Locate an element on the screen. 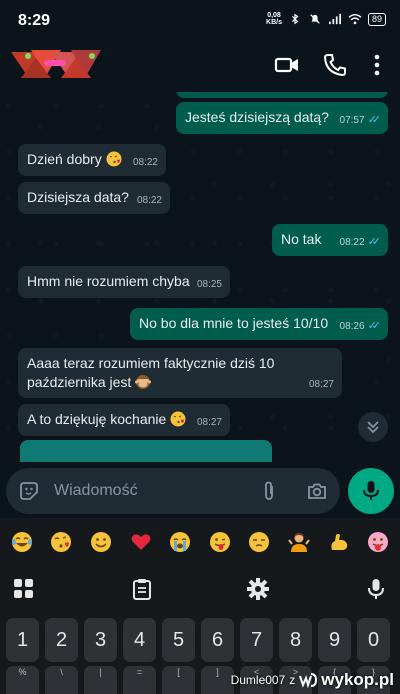 The height and width of the screenshot is (694, 400). message-bubble-in: Dzień dobry 08:22 is located at coordinates (92, 160).